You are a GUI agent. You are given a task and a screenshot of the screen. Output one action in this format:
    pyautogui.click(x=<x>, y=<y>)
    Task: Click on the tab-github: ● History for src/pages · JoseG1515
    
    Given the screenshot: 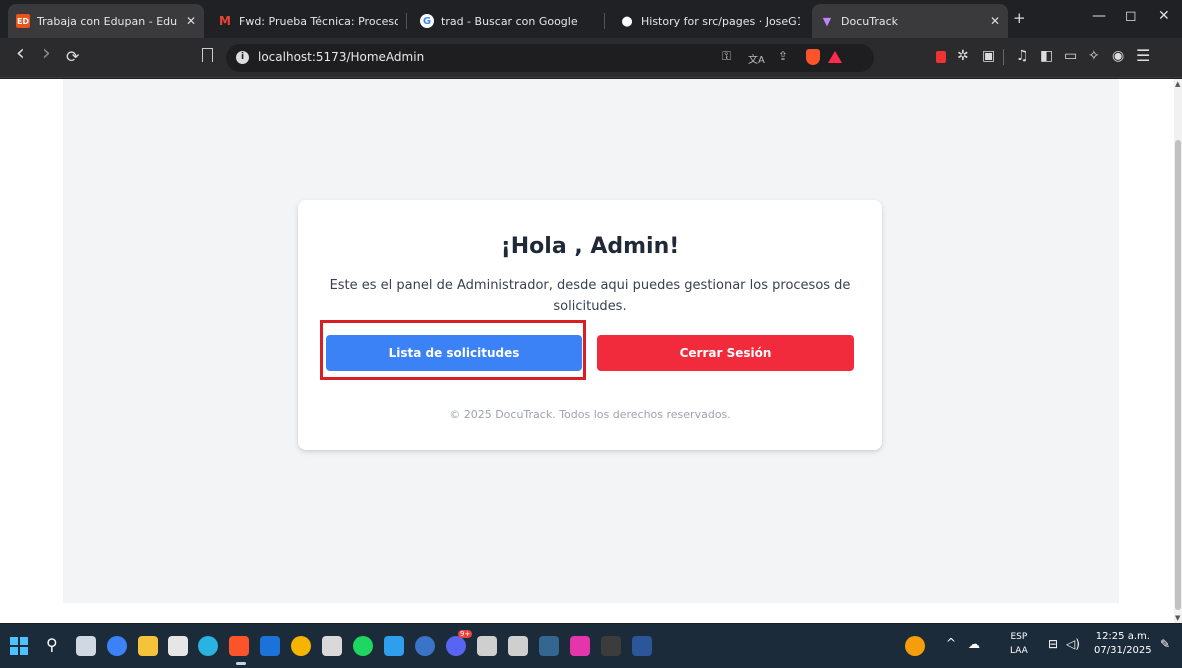 What is the action you would take?
    pyautogui.click(x=710, y=21)
    